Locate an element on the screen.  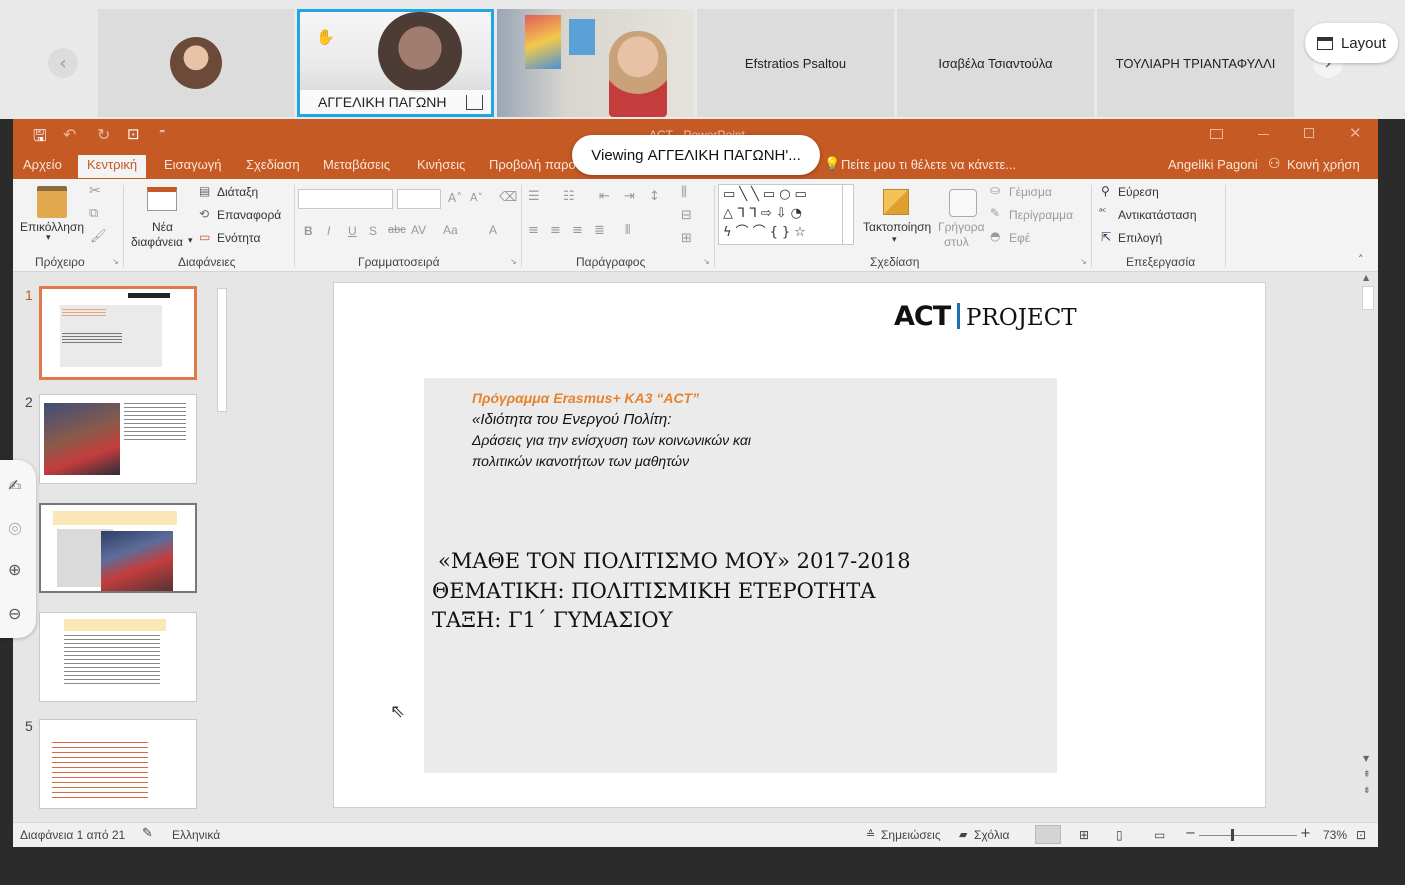
participant-tile-video is located at coordinates (595, 63).